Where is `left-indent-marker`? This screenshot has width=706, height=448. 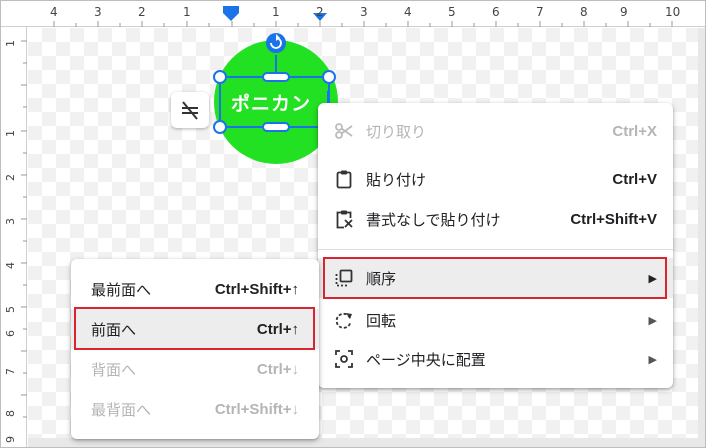
left-indent-marker is located at coordinates (231, 15).